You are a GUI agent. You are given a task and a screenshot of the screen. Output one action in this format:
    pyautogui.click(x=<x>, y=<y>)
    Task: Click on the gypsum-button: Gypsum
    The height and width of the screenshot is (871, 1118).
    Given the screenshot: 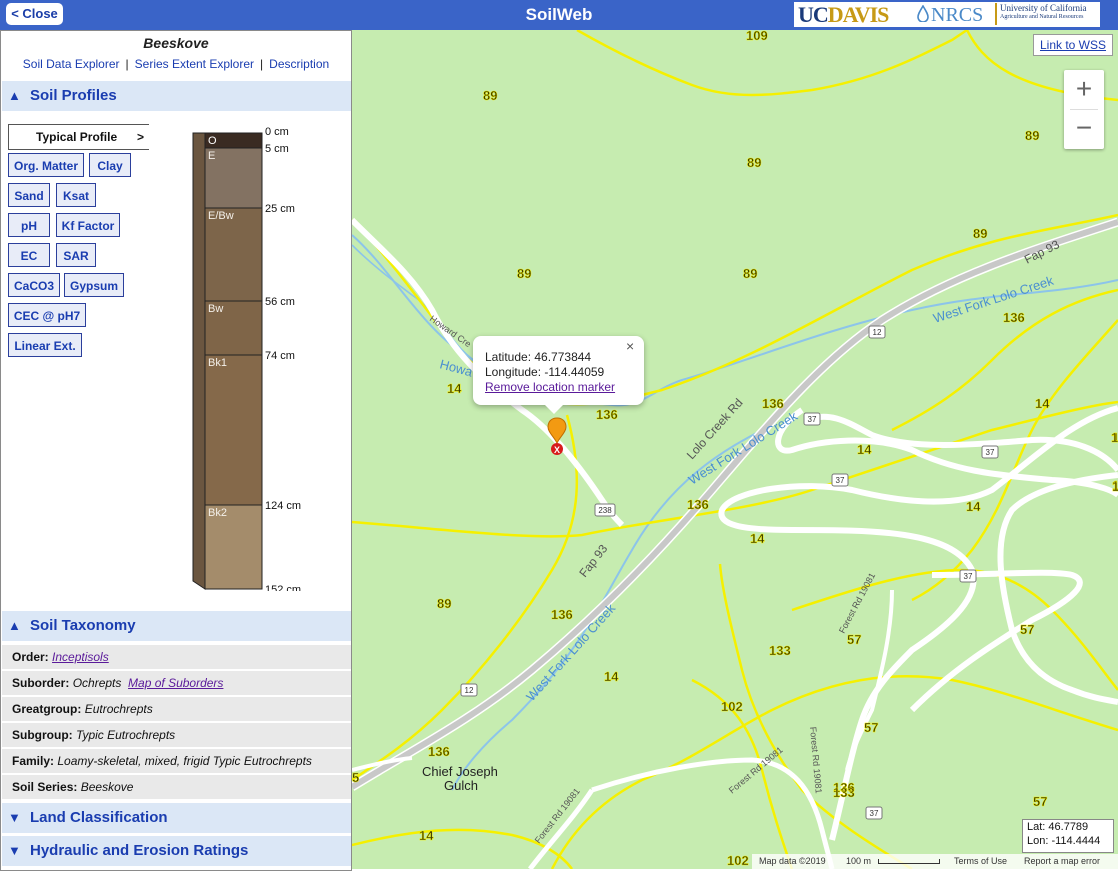 What is the action you would take?
    pyautogui.click(x=94, y=285)
    